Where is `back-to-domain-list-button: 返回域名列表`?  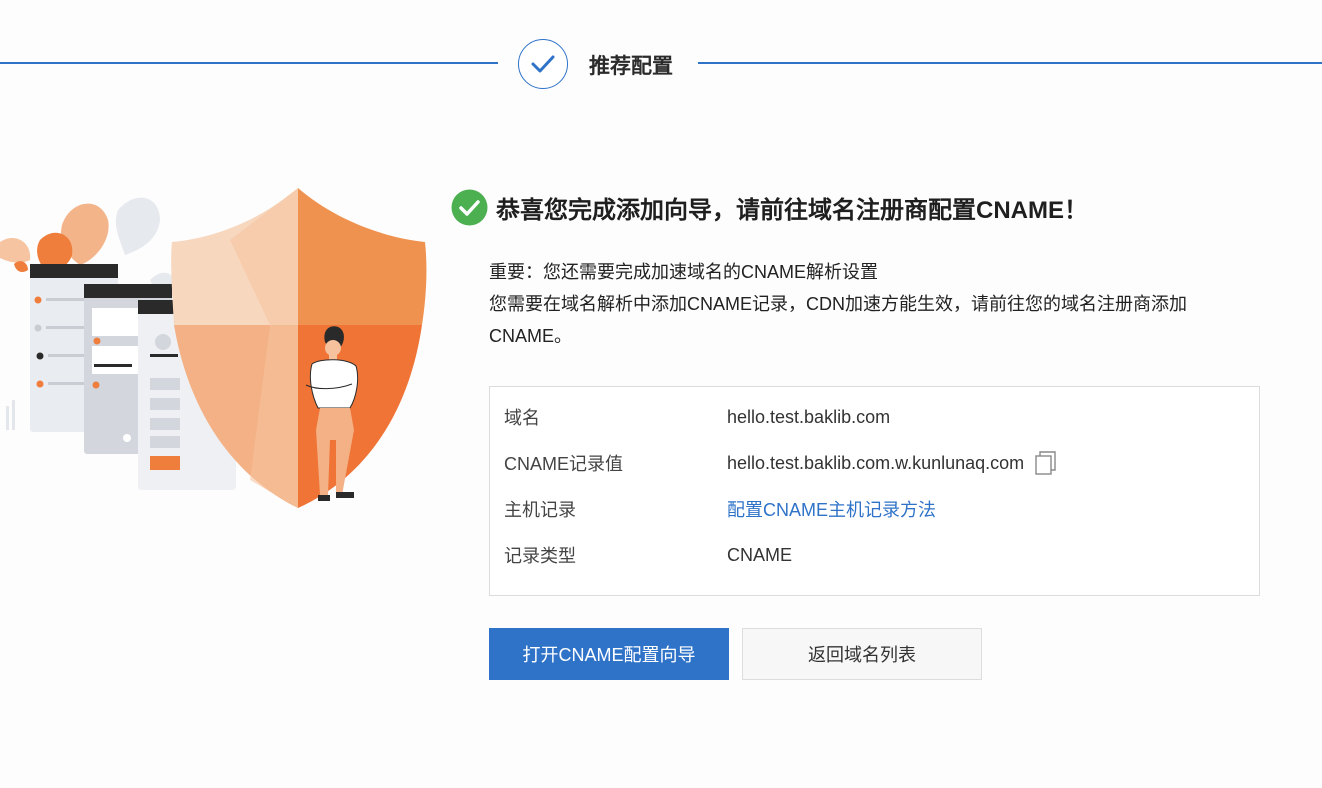 back-to-domain-list-button: 返回域名列表 is located at coordinates (862, 654).